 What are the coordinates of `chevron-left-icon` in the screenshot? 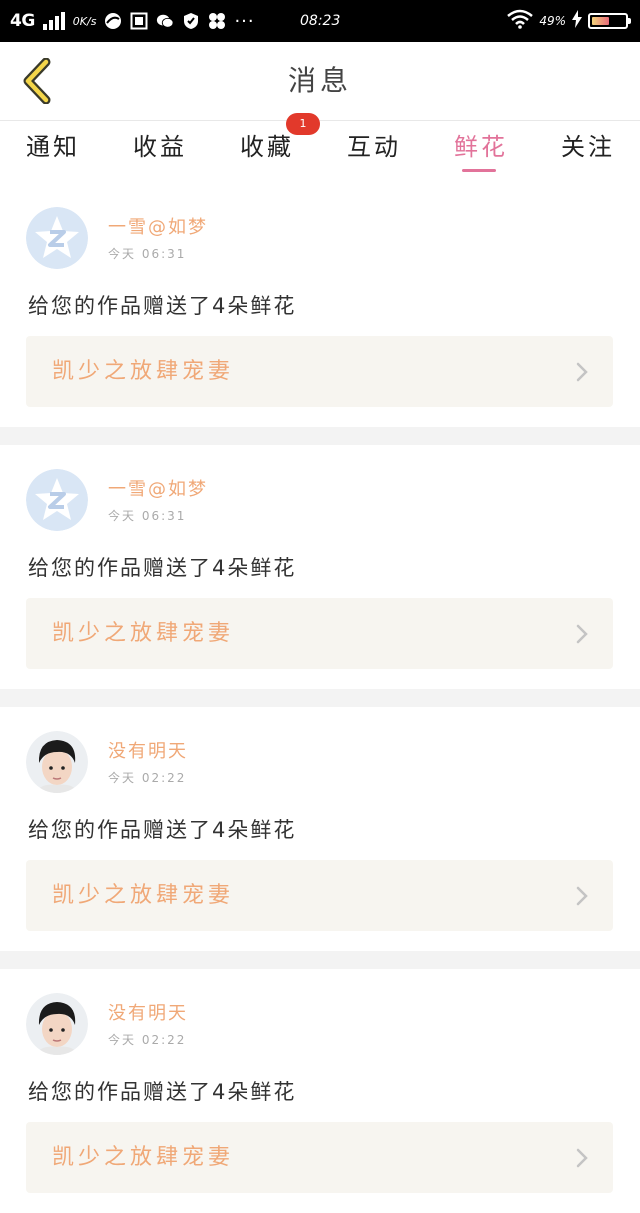 It's located at (37, 81).